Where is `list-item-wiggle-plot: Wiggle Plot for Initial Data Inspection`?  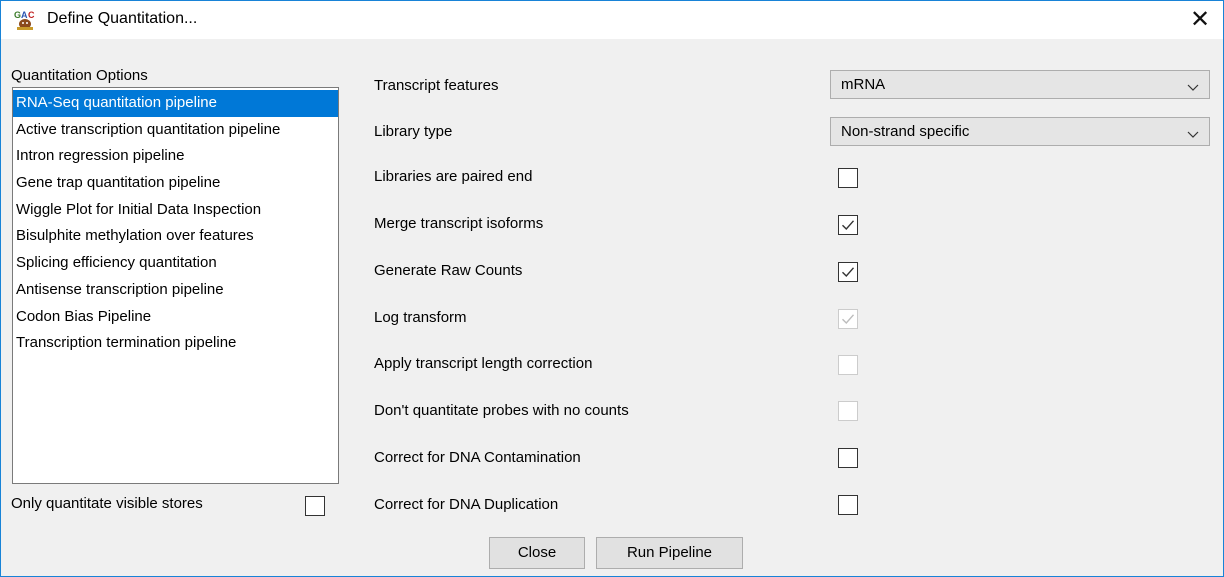 list-item-wiggle-plot: Wiggle Plot for Initial Data Inspection is located at coordinates (175, 210).